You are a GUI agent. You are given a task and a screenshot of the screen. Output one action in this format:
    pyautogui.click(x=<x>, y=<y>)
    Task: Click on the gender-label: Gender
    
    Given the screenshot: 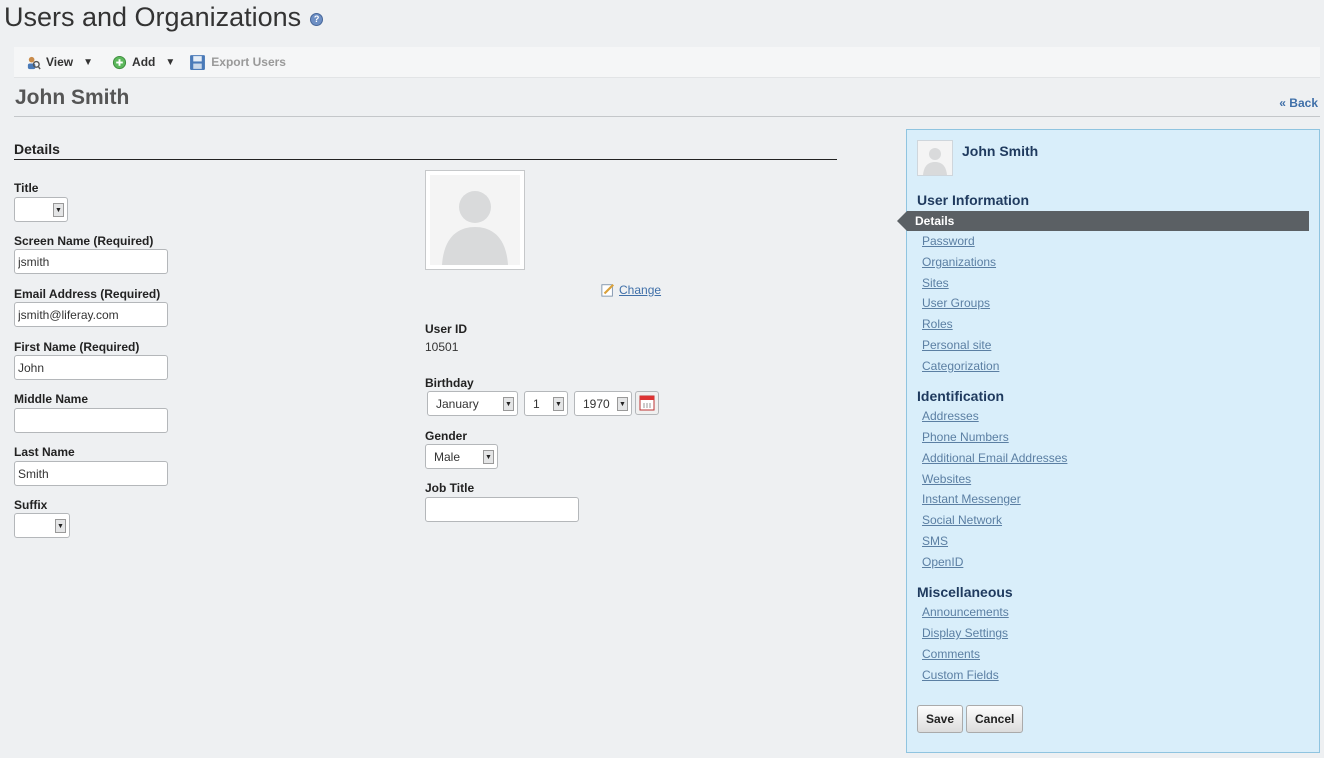 What is the action you would take?
    pyautogui.click(x=446, y=436)
    